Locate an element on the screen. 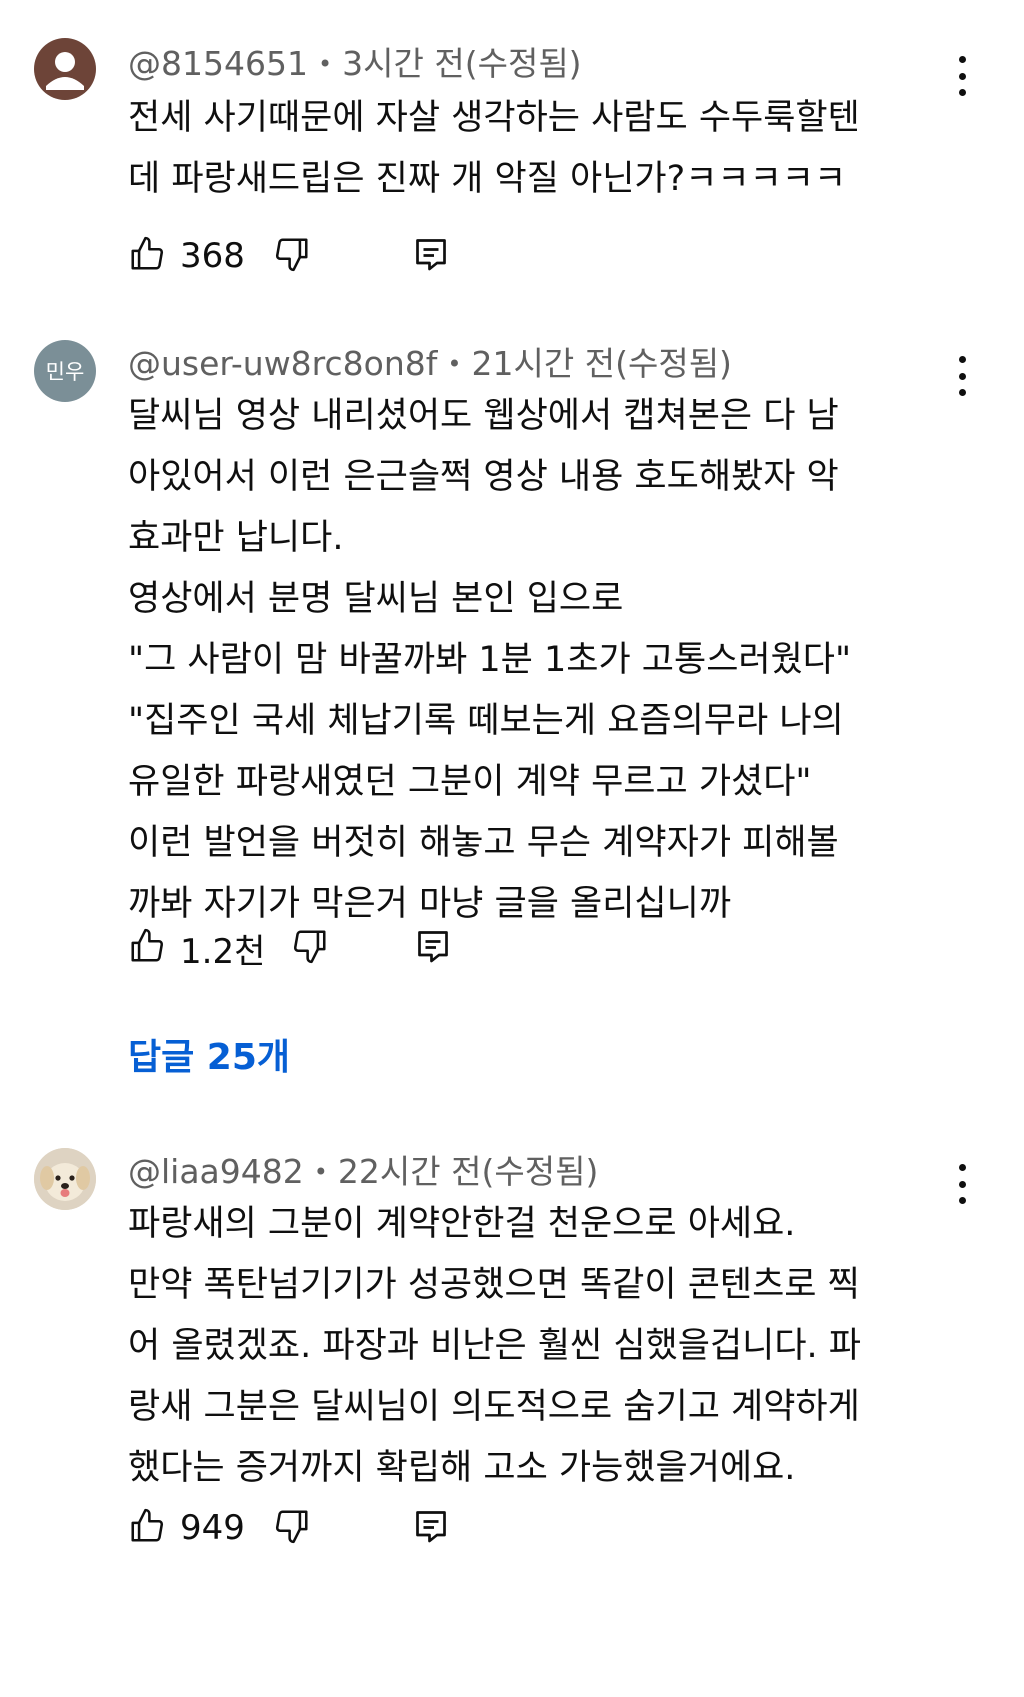  comment-line: 영상에서 분명 달씨님 본인 입으로 is located at coordinates (376, 599).